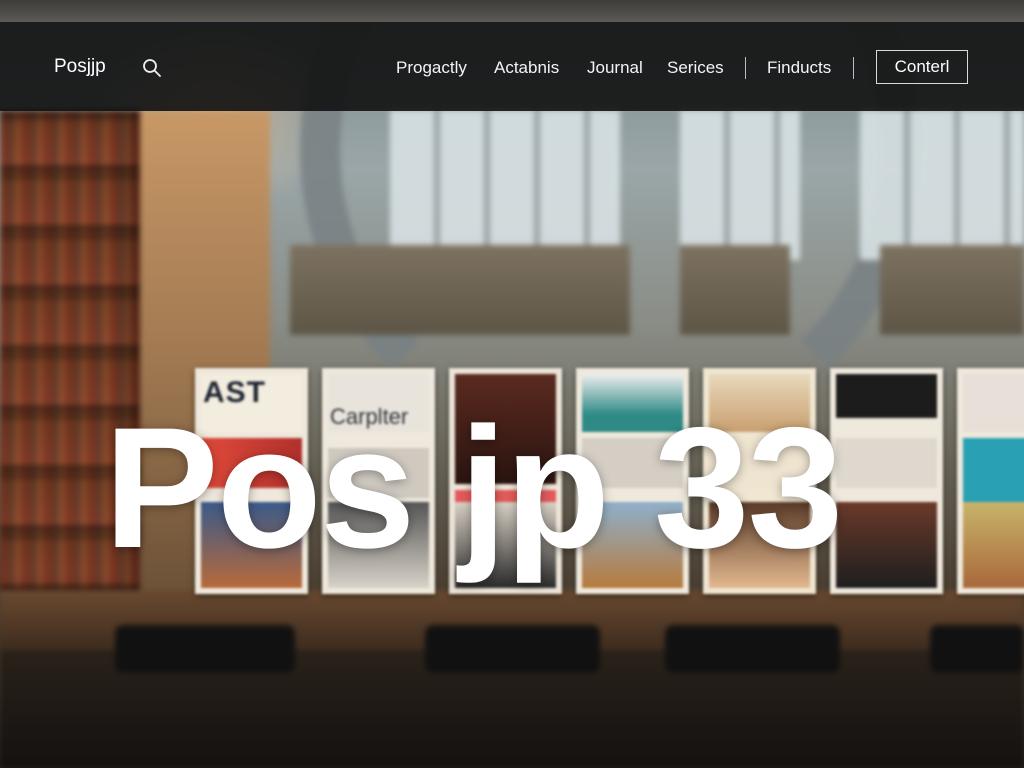 Image resolution: width=1024 pixels, height=768 pixels. What do you see at coordinates (615, 68) in the screenshot?
I see `nav-link-journal: Journal` at bounding box center [615, 68].